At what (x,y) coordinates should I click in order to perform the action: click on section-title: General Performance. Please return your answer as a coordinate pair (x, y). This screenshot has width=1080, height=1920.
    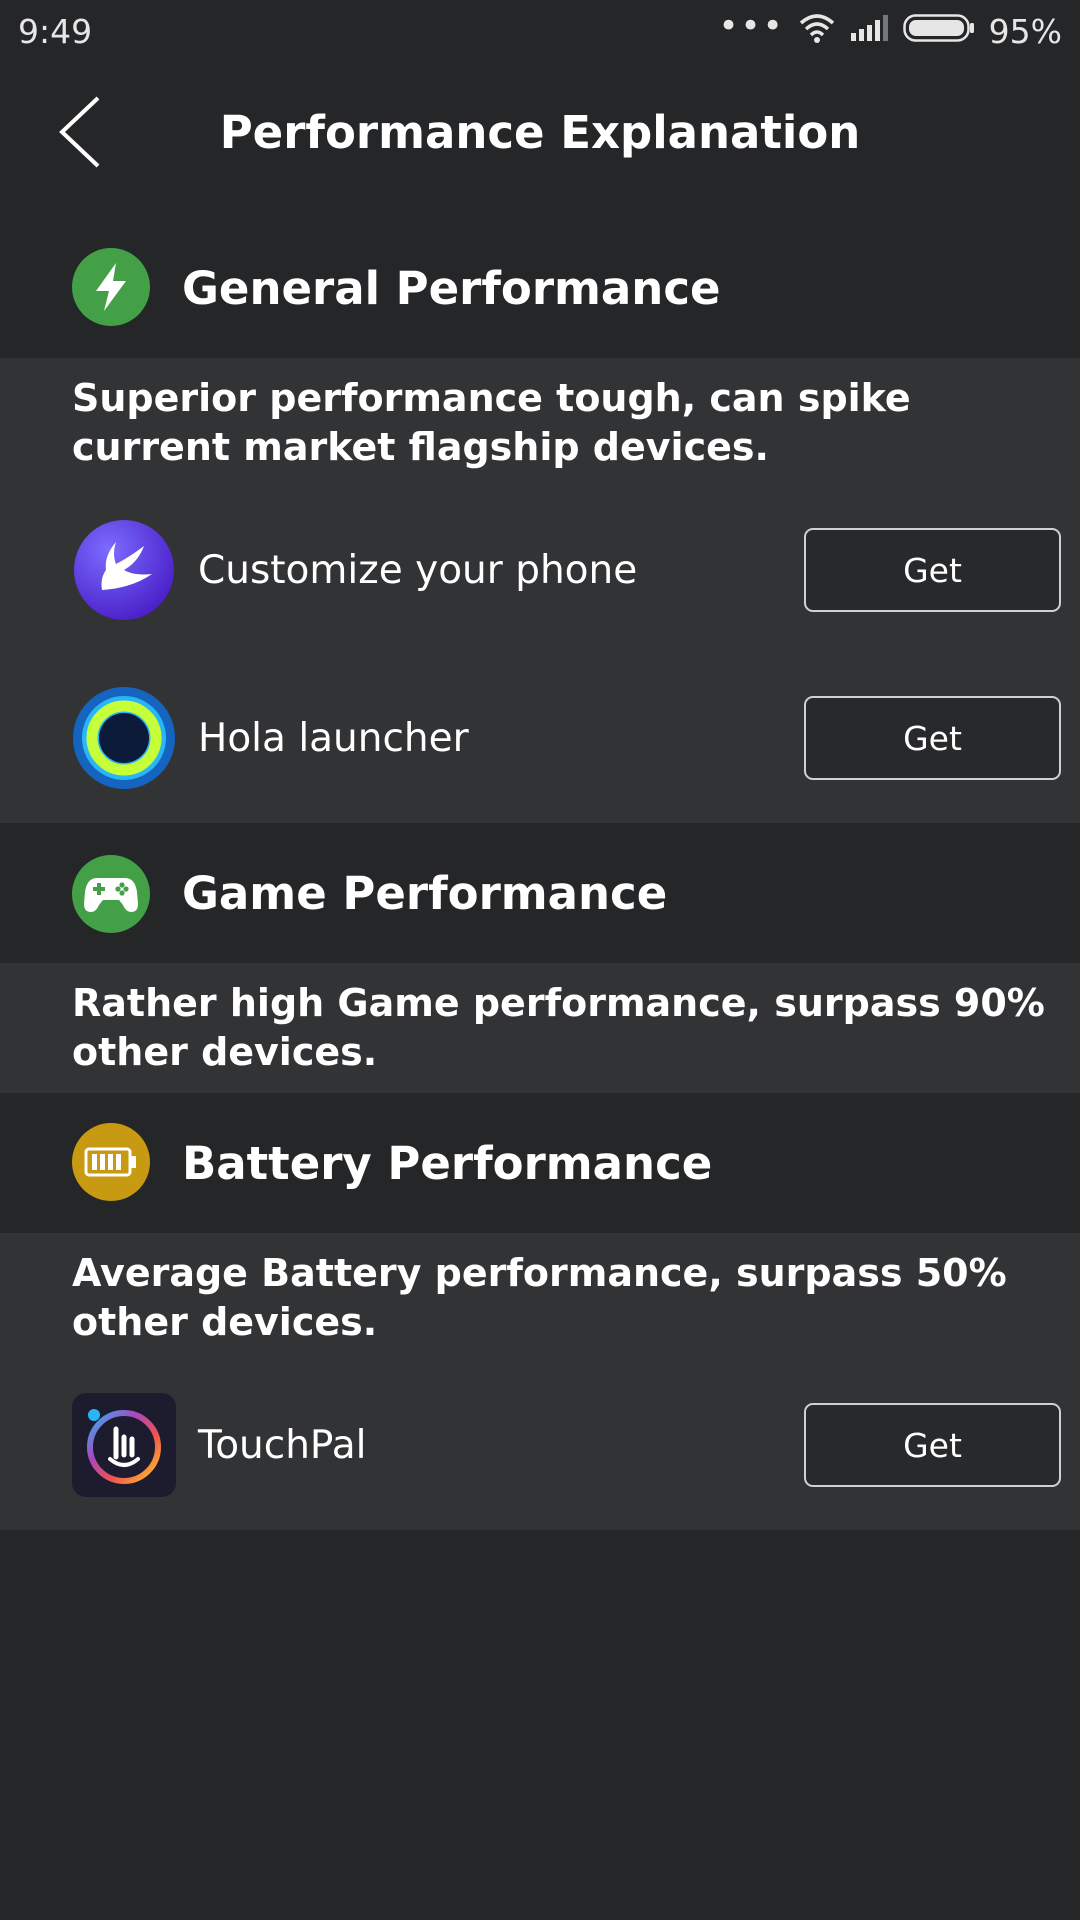
    Looking at the image, I should click on (451, 288).